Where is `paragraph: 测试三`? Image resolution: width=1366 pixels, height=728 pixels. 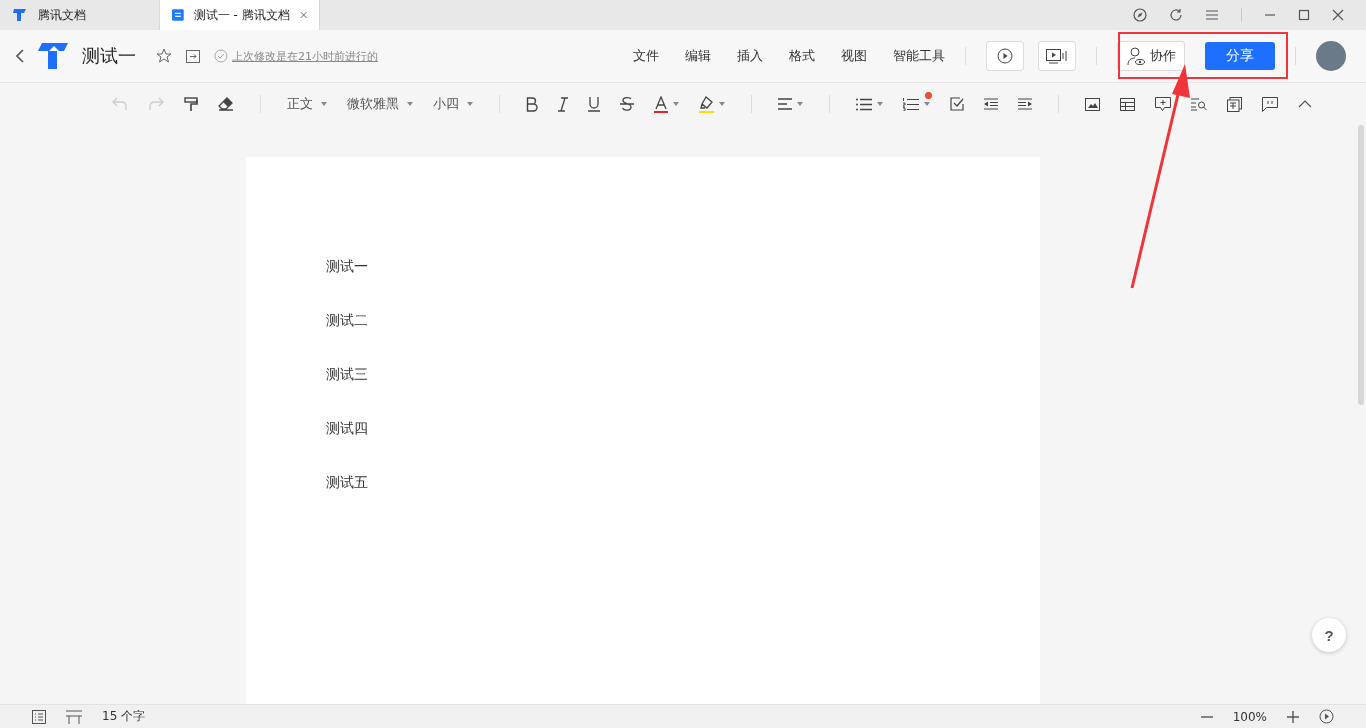
paragraph: 测试三 is located at coordinates (347, 374).